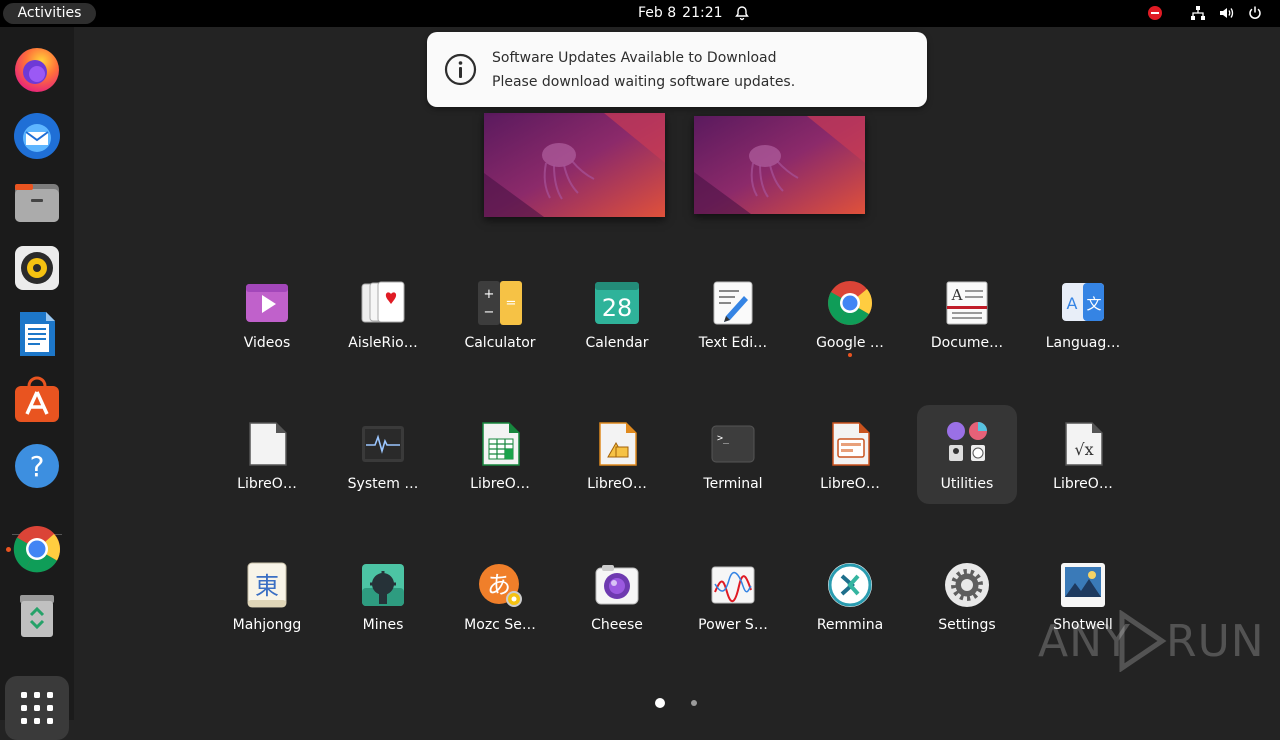 This screenshot has width=1280, height=740. I want to click on app-remmina: Remmina, so click(850, 600).